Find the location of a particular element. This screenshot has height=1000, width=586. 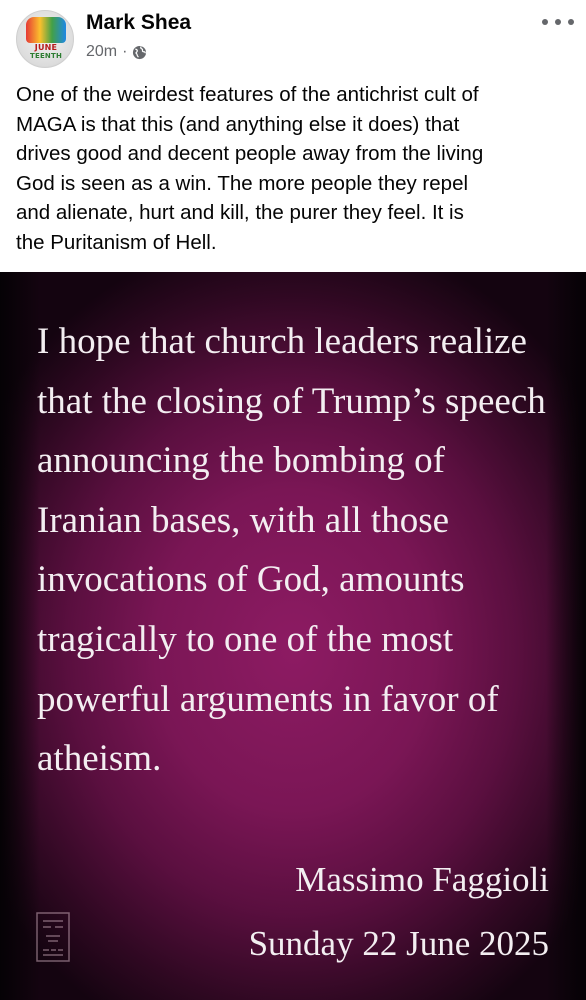

post-header: JUNE TEENTH Mark Shea 20m · is located at coordinates (293, 38).